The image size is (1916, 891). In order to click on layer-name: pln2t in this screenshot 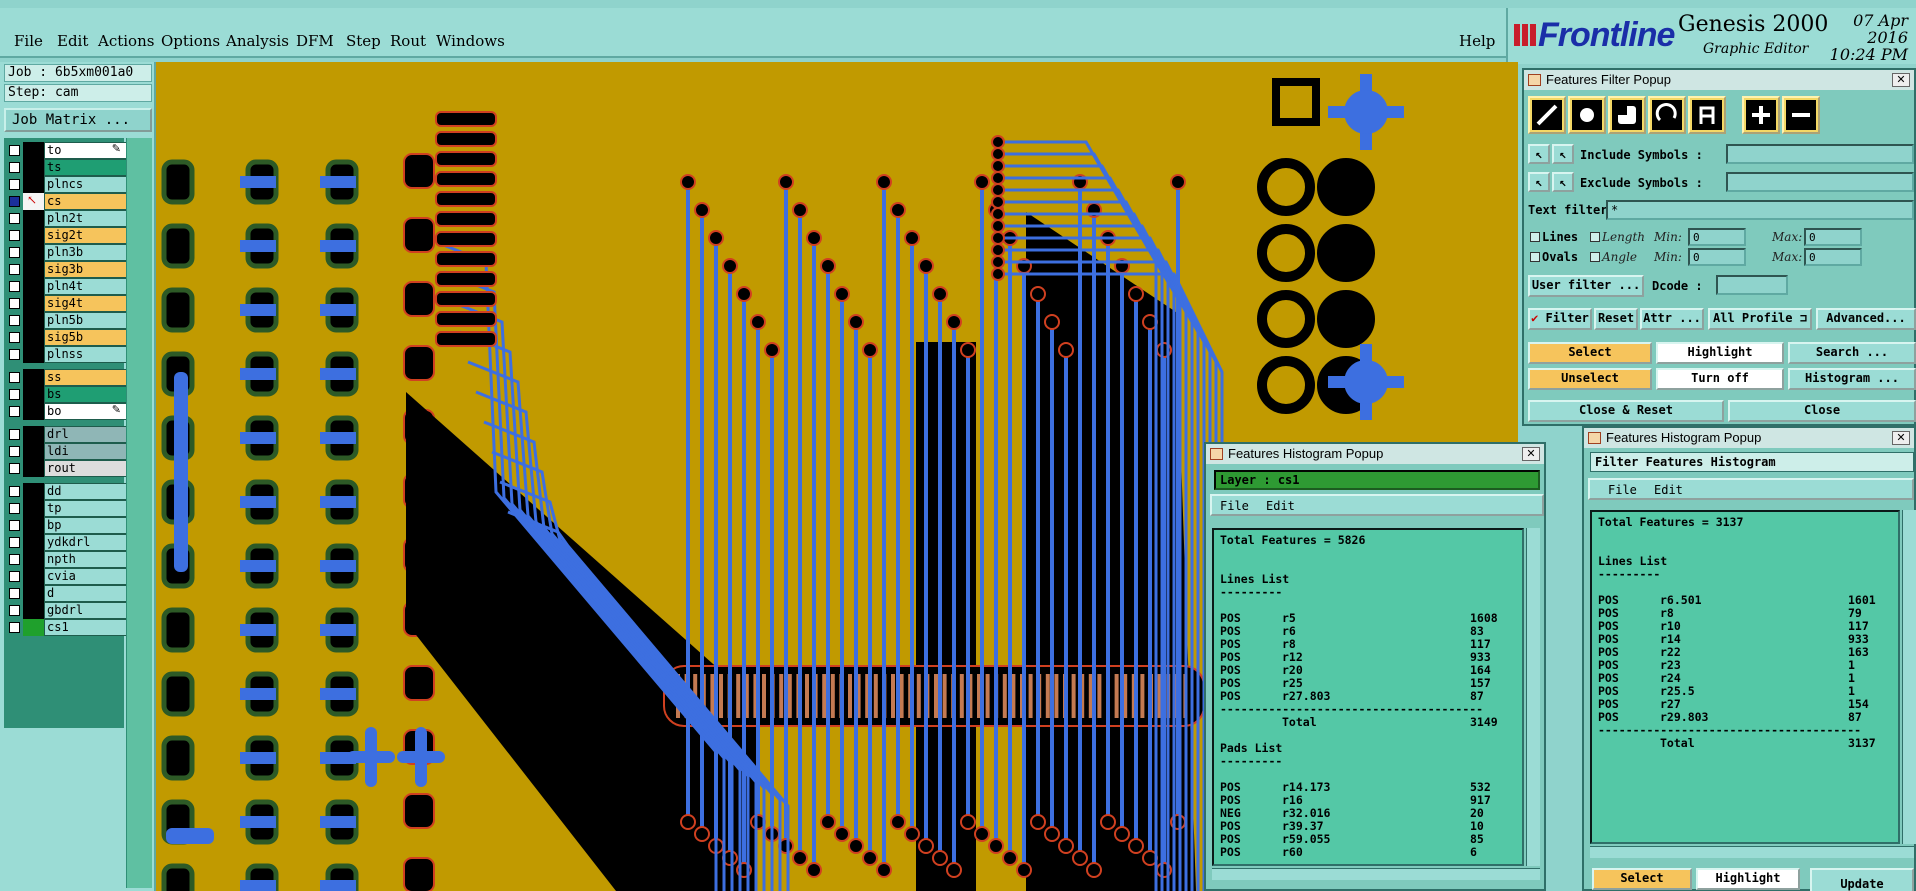, I will do `click(87, 218)`.